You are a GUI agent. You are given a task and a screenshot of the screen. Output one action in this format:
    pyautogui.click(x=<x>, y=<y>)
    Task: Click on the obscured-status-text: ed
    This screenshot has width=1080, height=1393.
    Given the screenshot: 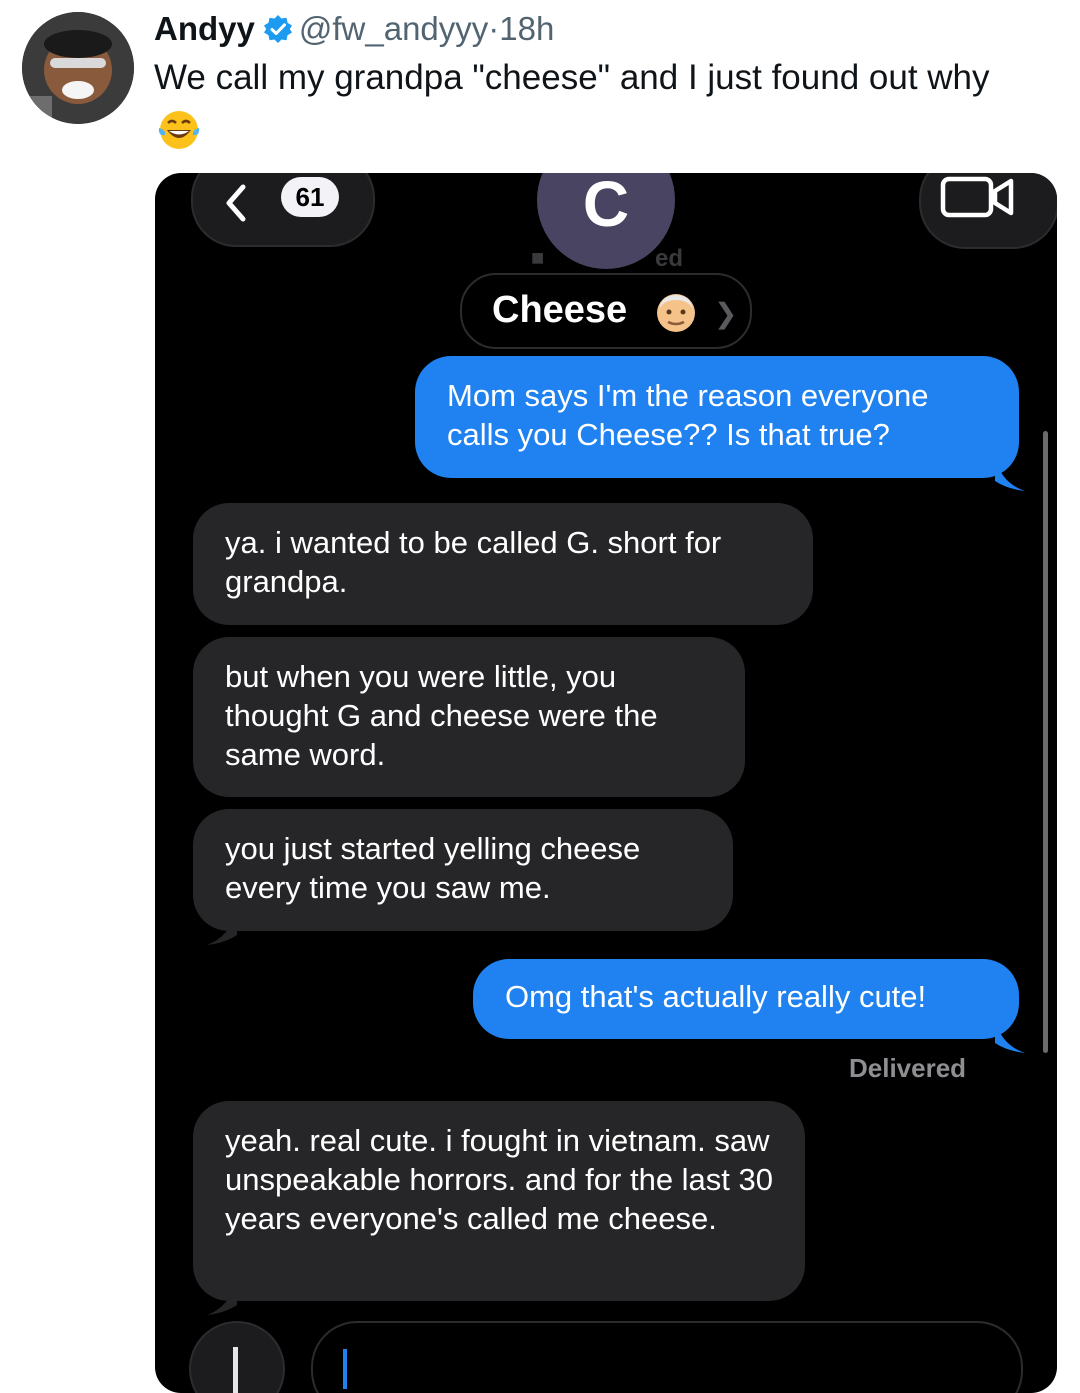 What is the action you would take?
    pyautogui.click(x=669, y=258)
    